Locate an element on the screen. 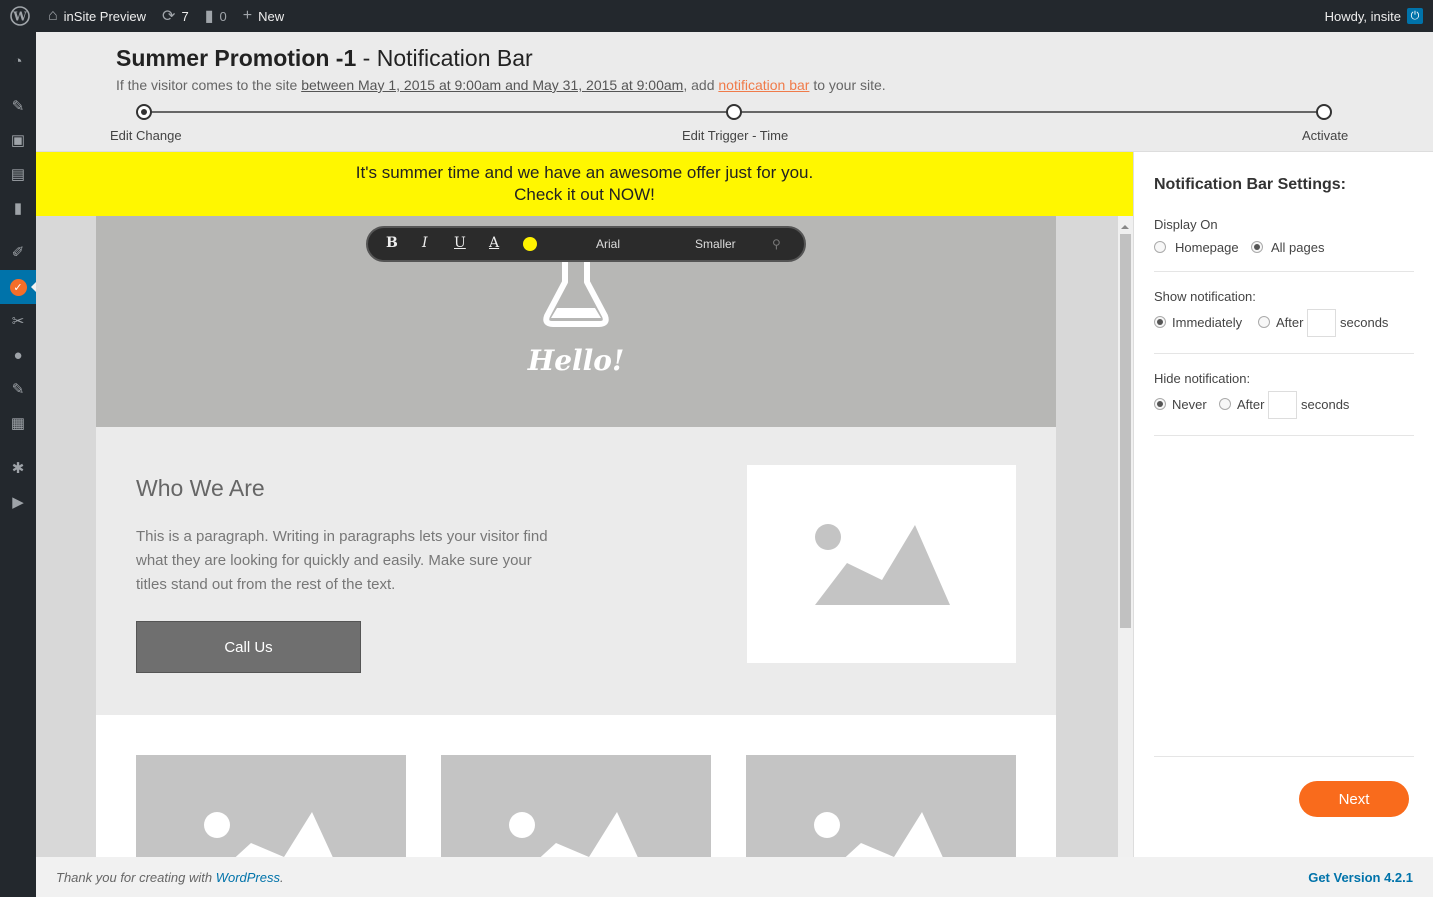  bold-button: B is located at coordinates (392, 243).